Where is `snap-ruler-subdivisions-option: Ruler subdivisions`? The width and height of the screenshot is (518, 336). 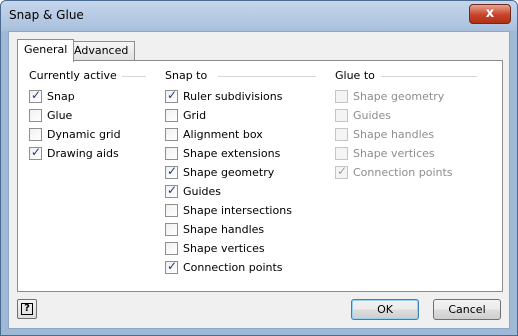
snap-ruler-subdivisions-option: Ruler subdivisions is located at coordinates (223, 96).